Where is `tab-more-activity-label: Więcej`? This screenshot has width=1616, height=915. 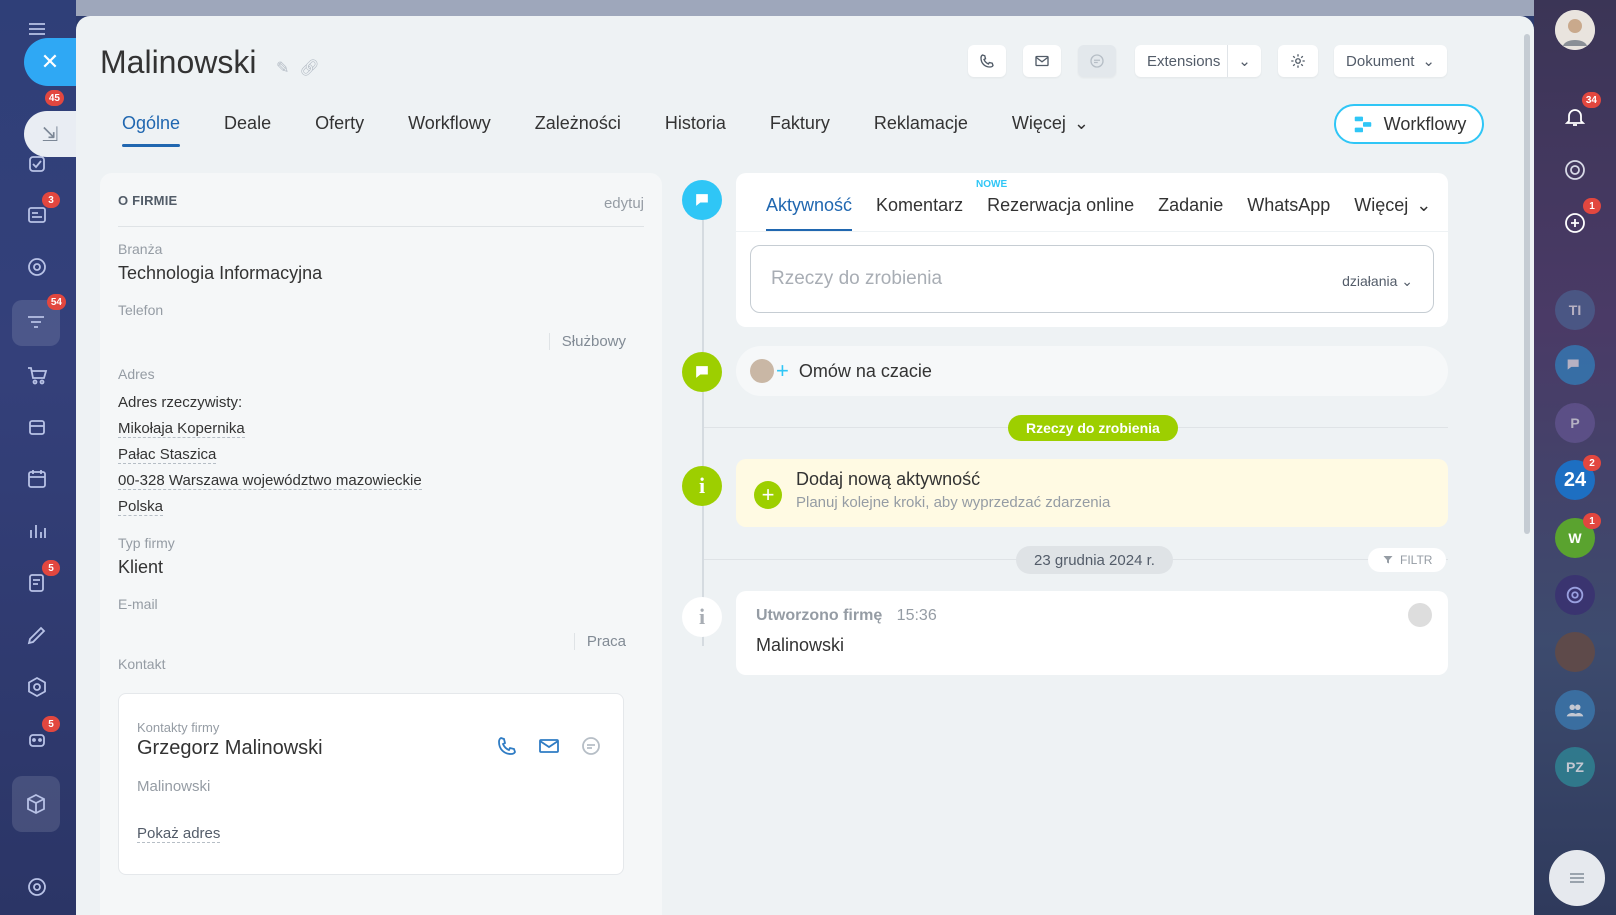 tab-more-activity-label: Więcej is located at coordinates (1381, 205).